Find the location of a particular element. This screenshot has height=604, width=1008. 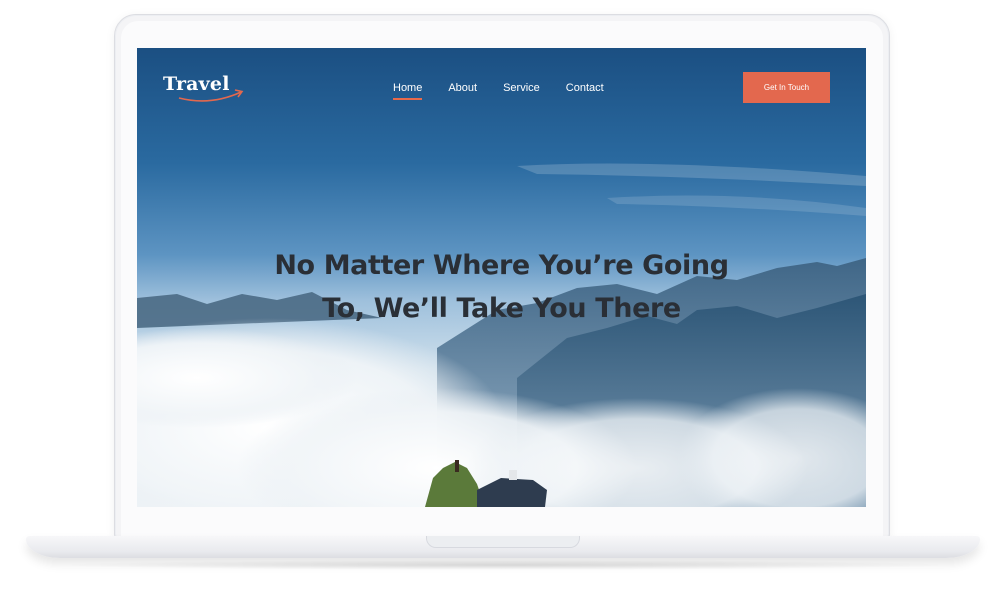

nav-item-about: About is located at coordinates (462, 88).